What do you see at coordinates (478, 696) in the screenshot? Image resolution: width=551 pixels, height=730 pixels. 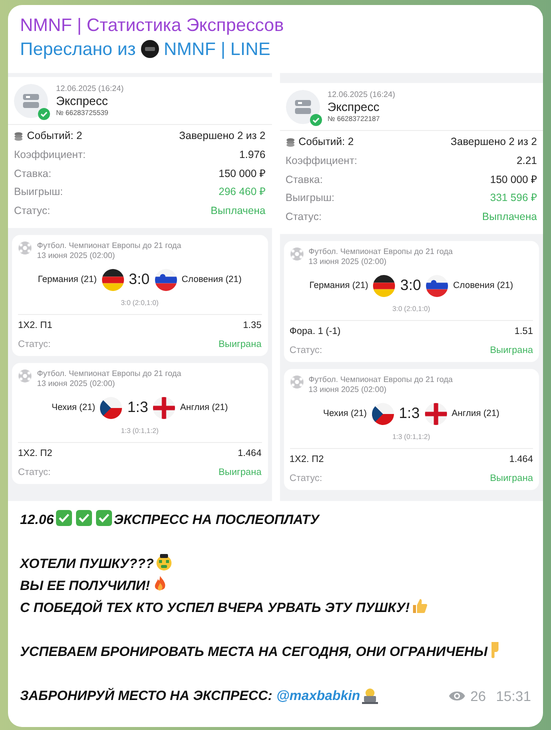 I see `view-count: 26` at bounding box center [478, 696].